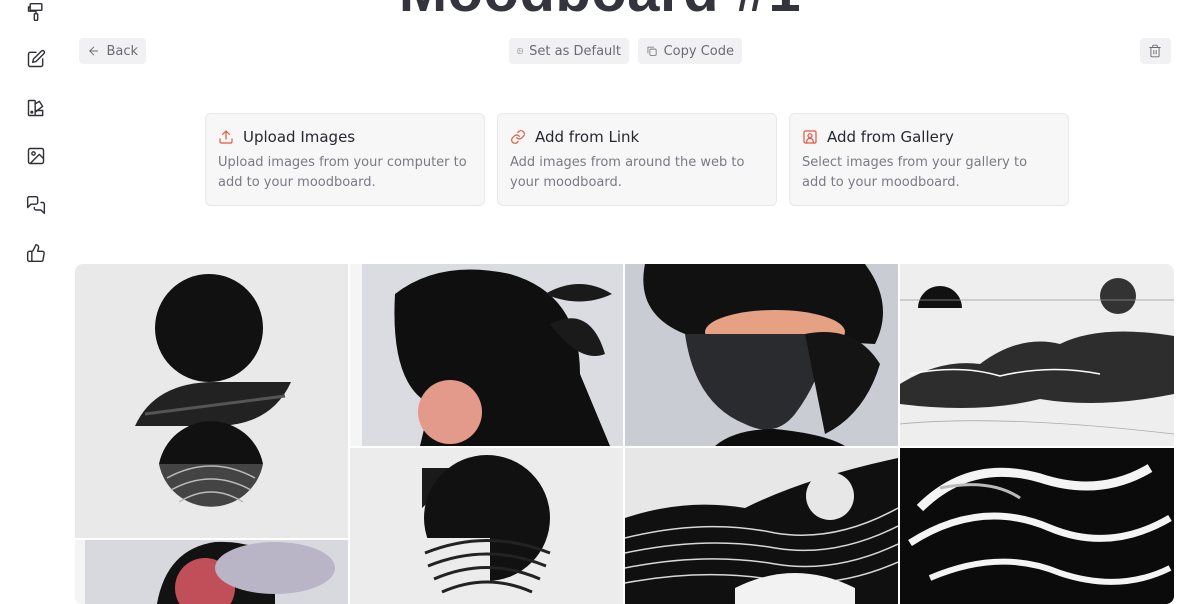 This screenshot has width=1200, height=604. Describe the element at coordinates (122, 51) in the screenshot. I see `back-label: Back` at that location.